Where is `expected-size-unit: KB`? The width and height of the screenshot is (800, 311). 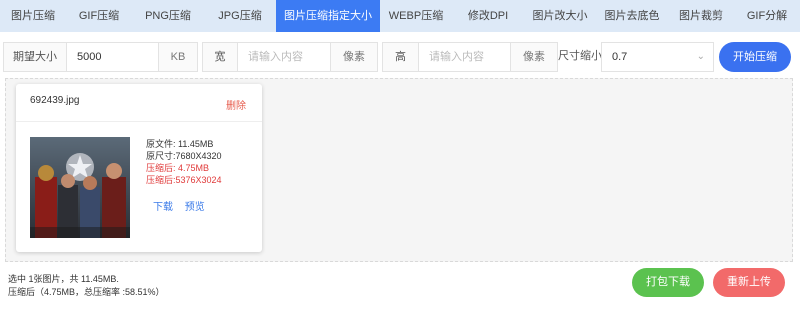 expected-size-unit: KB is located at coordinates (178, 57).